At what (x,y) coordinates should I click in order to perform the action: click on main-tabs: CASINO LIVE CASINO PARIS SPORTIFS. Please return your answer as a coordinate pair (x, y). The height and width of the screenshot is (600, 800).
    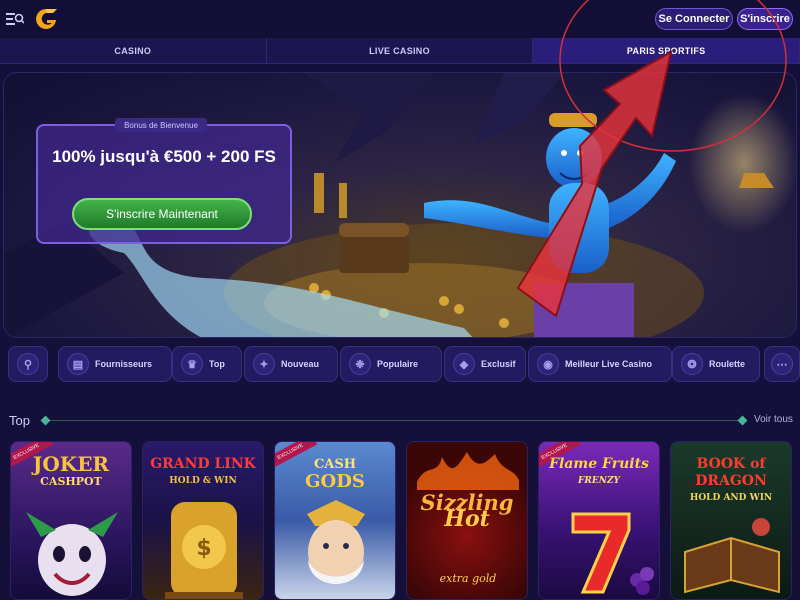
    Looking at the image, I should click on (400, 51).